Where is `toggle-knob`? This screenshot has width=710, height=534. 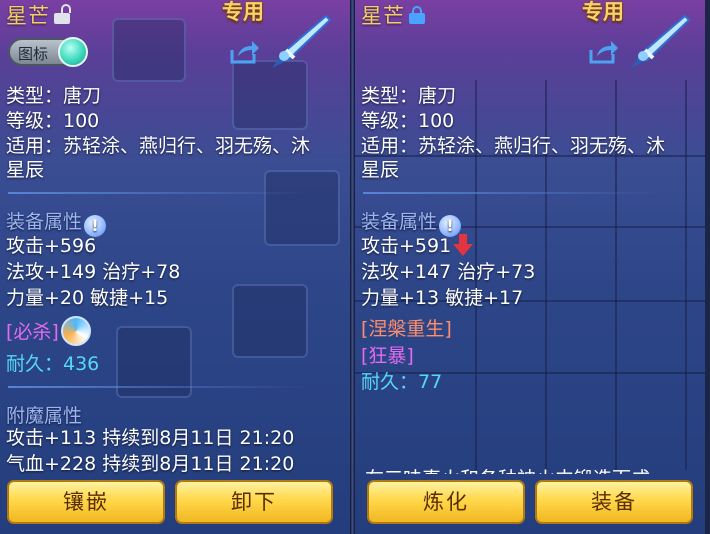
toggle-knob is located at coordinates (73, 52).